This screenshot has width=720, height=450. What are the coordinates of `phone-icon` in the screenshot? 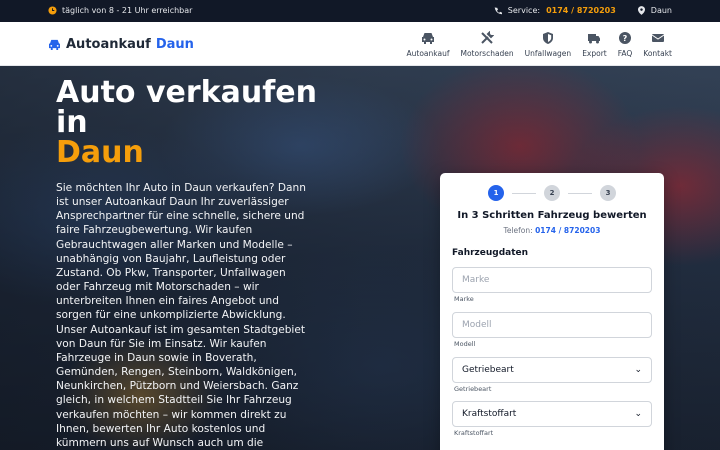 It's located at (498, 10).